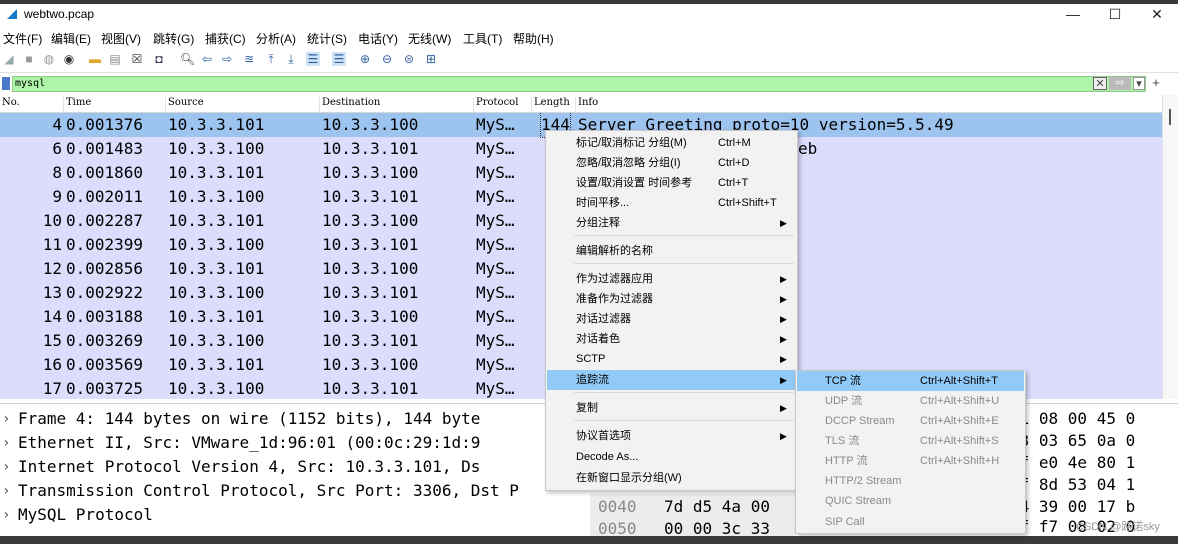 The height and width of the screenshot is (544, 1178). What do you see at coordinates (105, 244) in the screenshot?
I see `packet-time: 0.002399` at bounding box center [105, 244].